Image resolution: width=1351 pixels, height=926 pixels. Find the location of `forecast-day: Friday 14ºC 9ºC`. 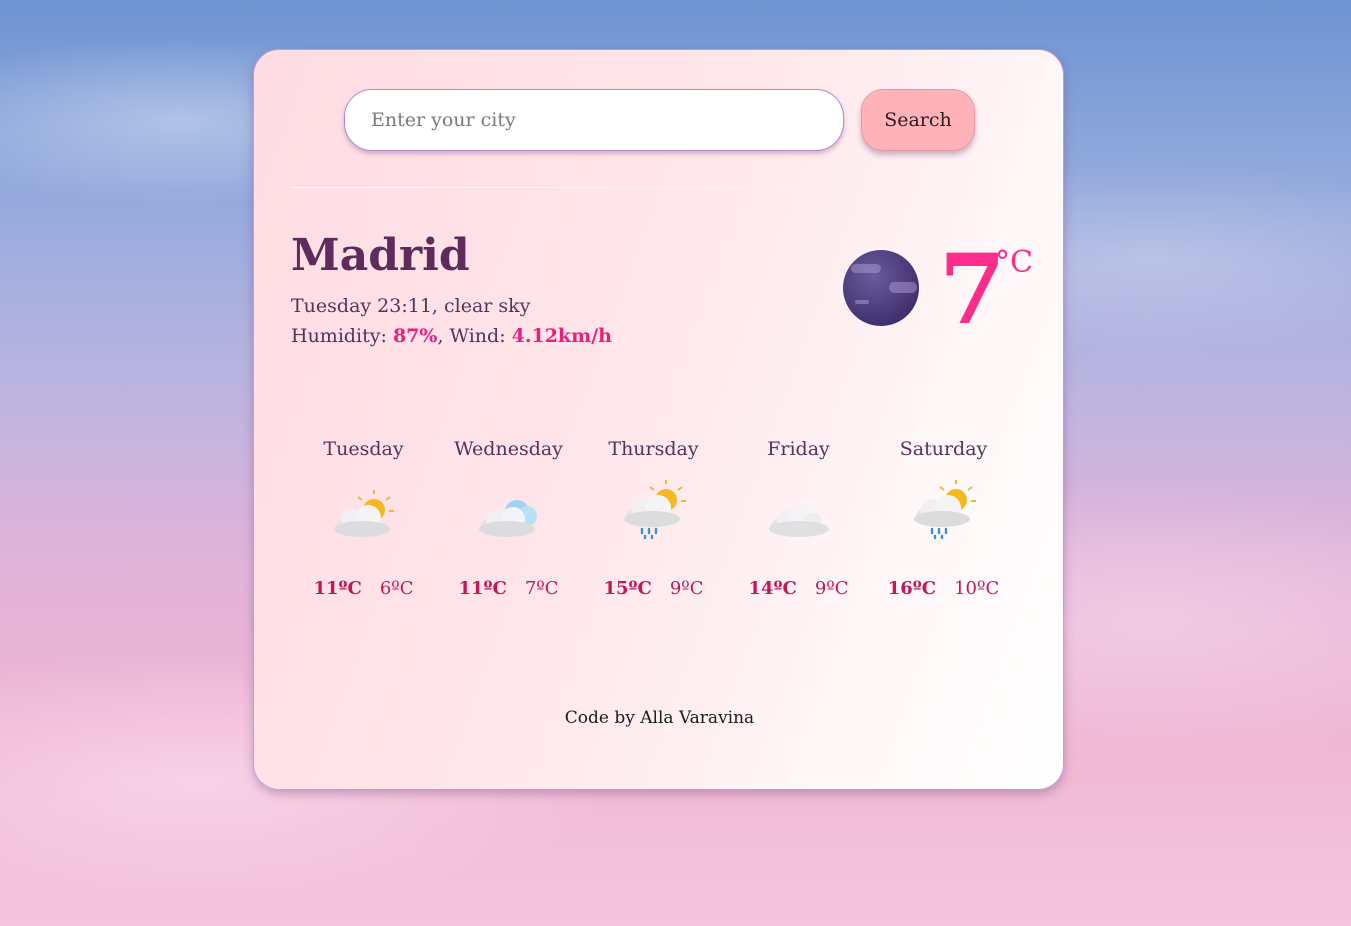

forecast-day: Friday 14ºC 9ºC is located at coordinates (798, 518).